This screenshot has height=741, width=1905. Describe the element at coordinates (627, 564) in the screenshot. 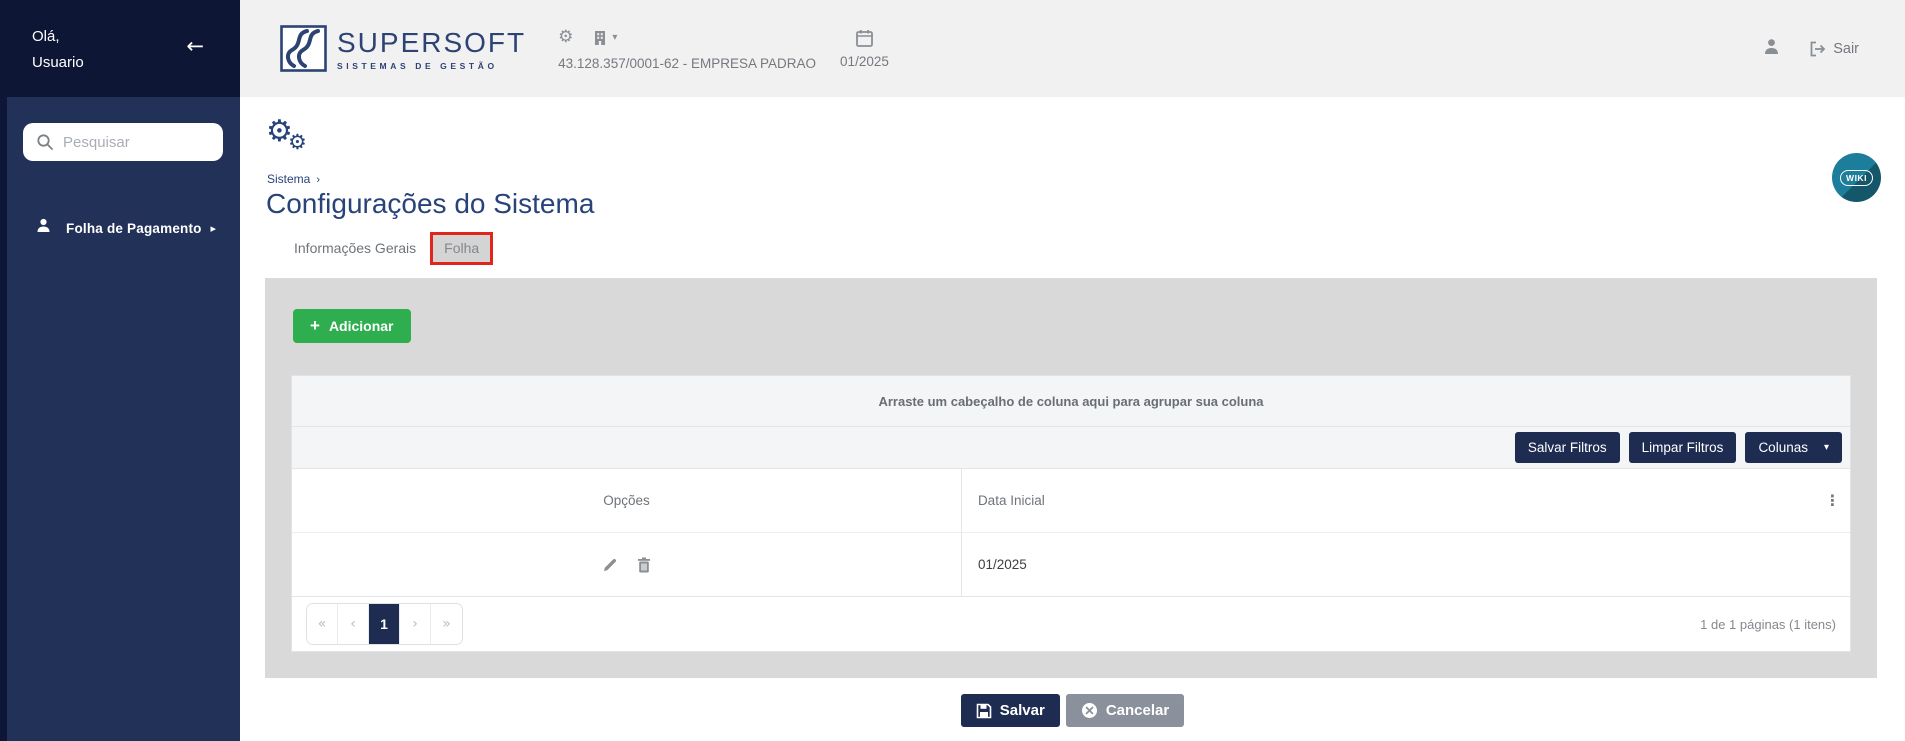

I see `row-actions-cell` at that location.